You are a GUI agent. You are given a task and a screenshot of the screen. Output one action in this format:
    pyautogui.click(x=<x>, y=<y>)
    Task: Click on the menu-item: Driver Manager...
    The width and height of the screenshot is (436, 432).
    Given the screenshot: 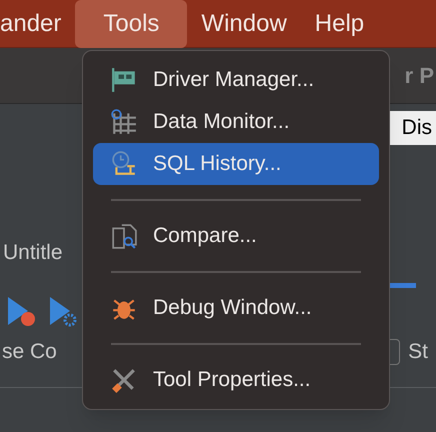 What is the action you would take?
    pyautogui.click(x=236, y=80)
    